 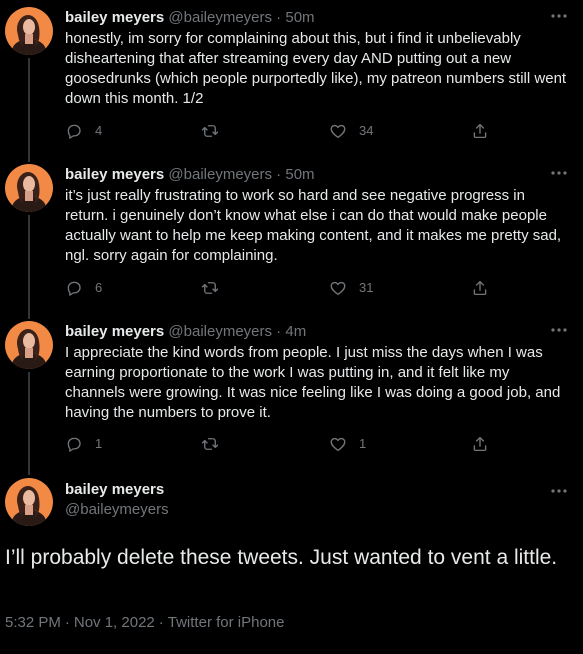 I want to click on tweet-source: Twitter for iPhone, so click(x=226, y=622).